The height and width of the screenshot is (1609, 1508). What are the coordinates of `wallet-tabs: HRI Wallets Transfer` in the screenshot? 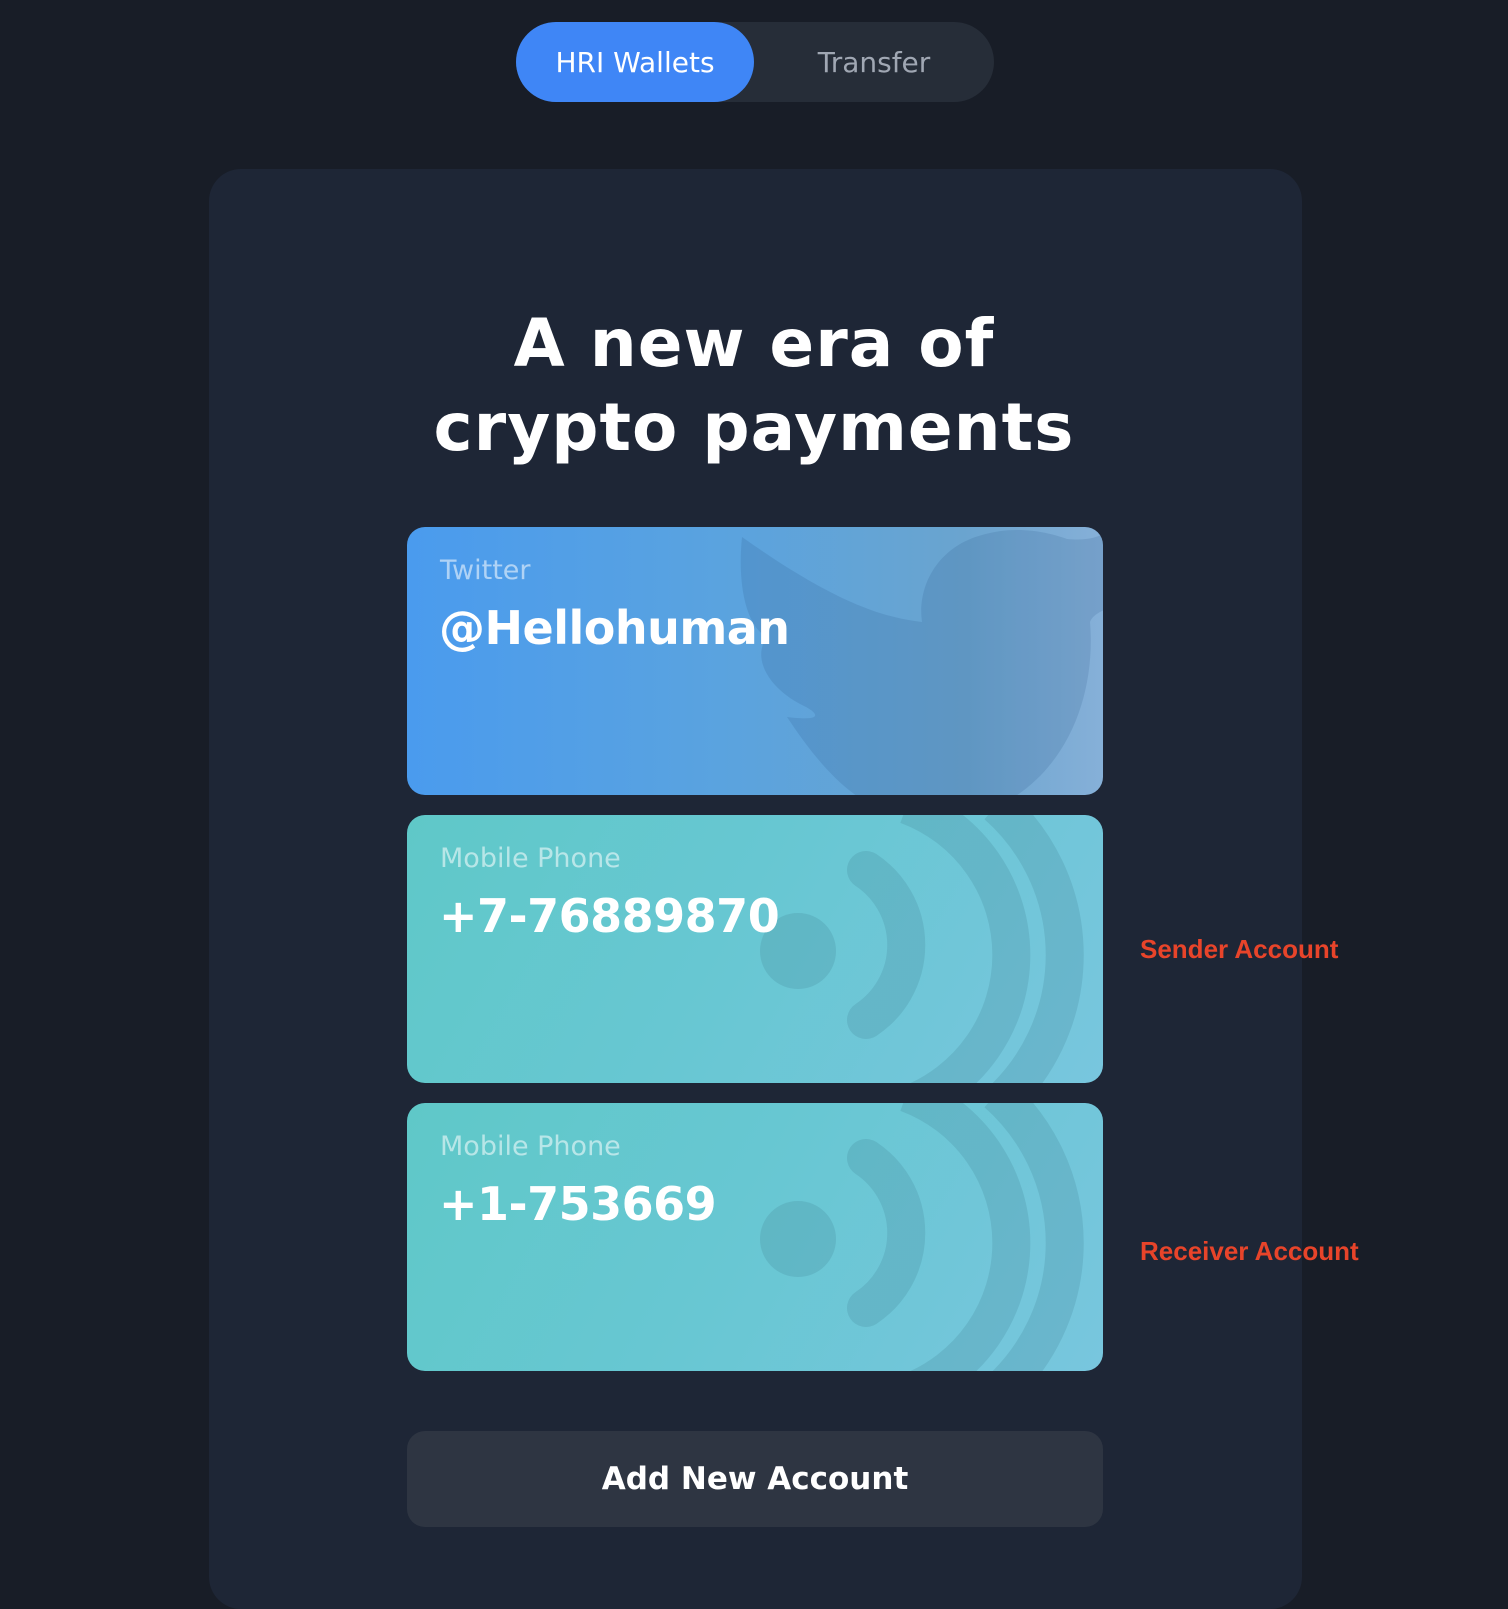 It's located at (755, 62).